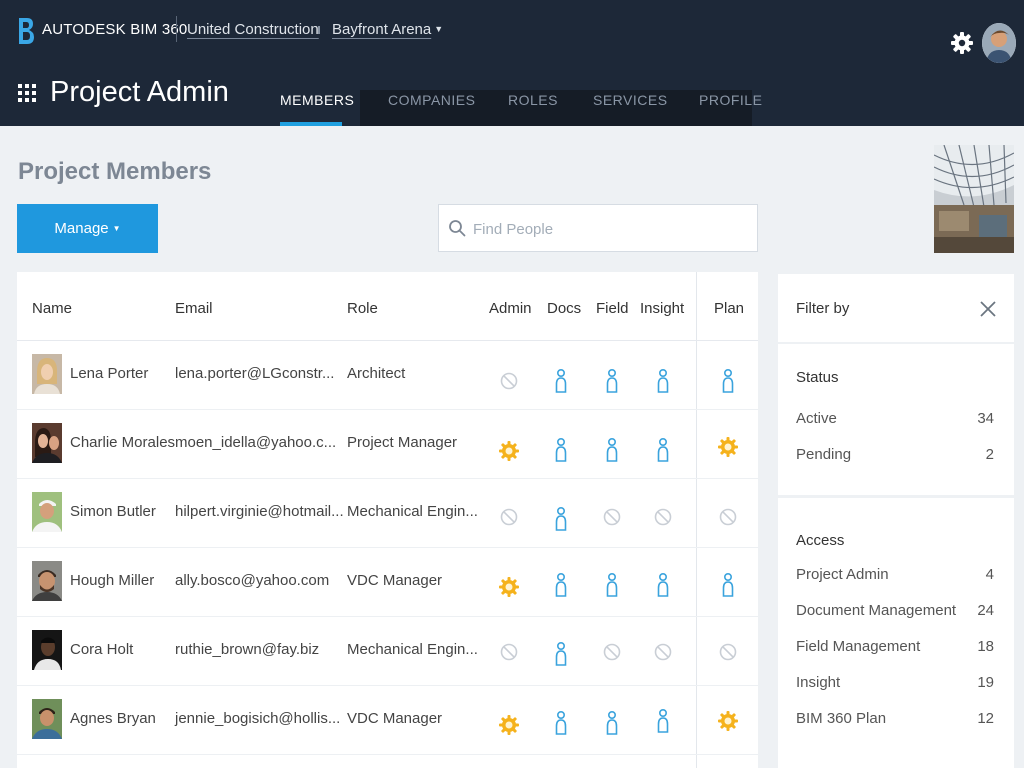 The width and height of the screenshot is (1024, 768). I want to click on column-header-admin: Admin, so click(510, 308).